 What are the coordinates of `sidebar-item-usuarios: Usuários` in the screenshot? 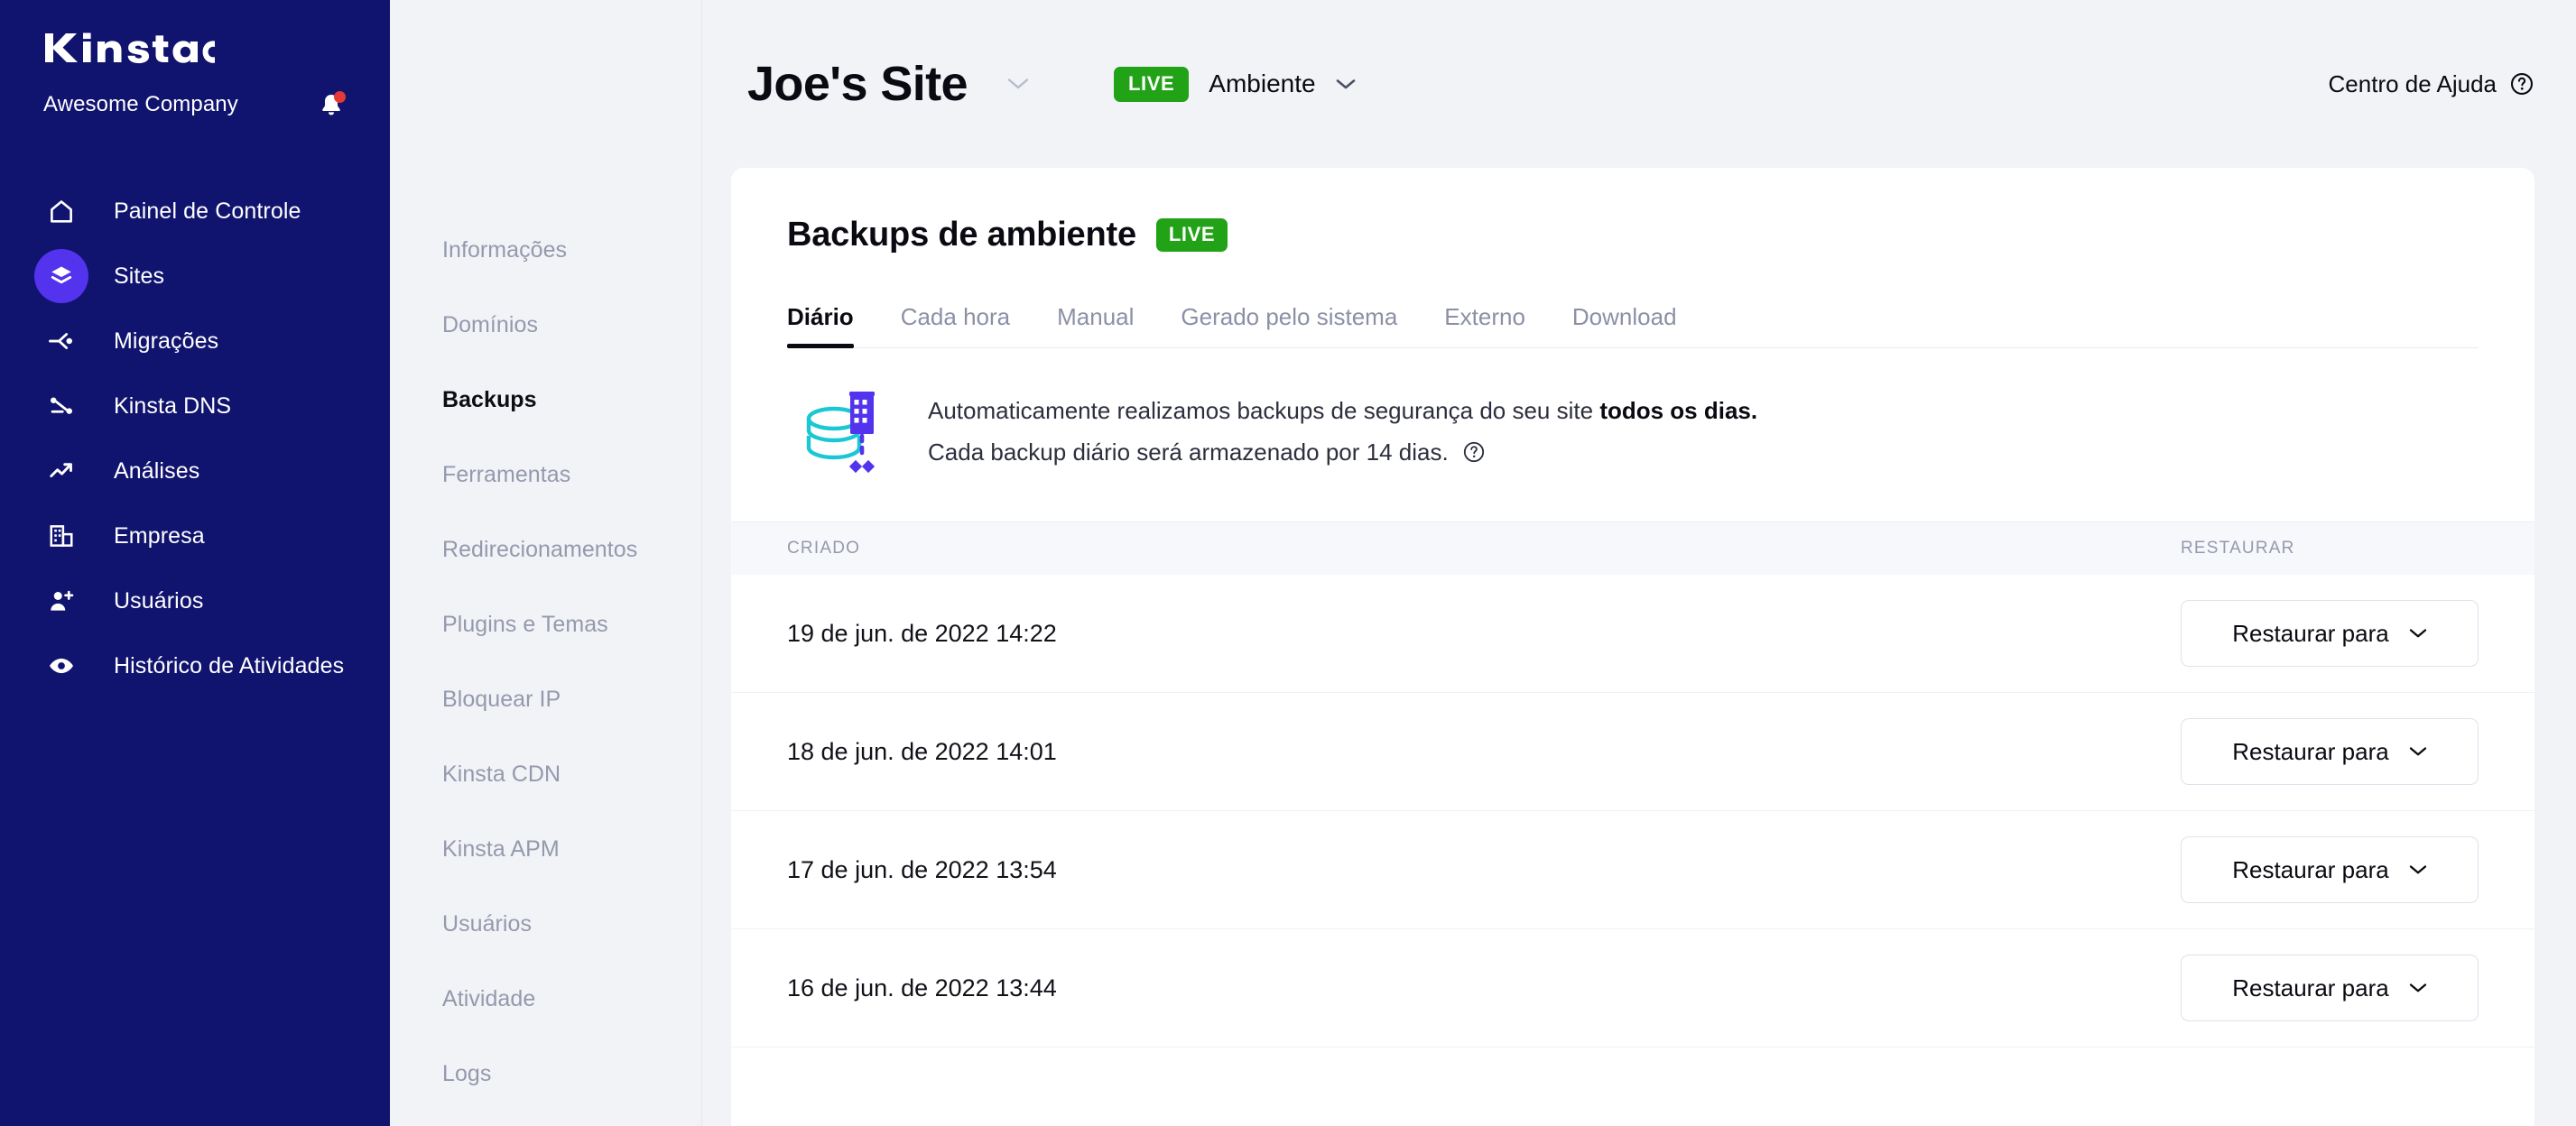 It's located at (195, 600).